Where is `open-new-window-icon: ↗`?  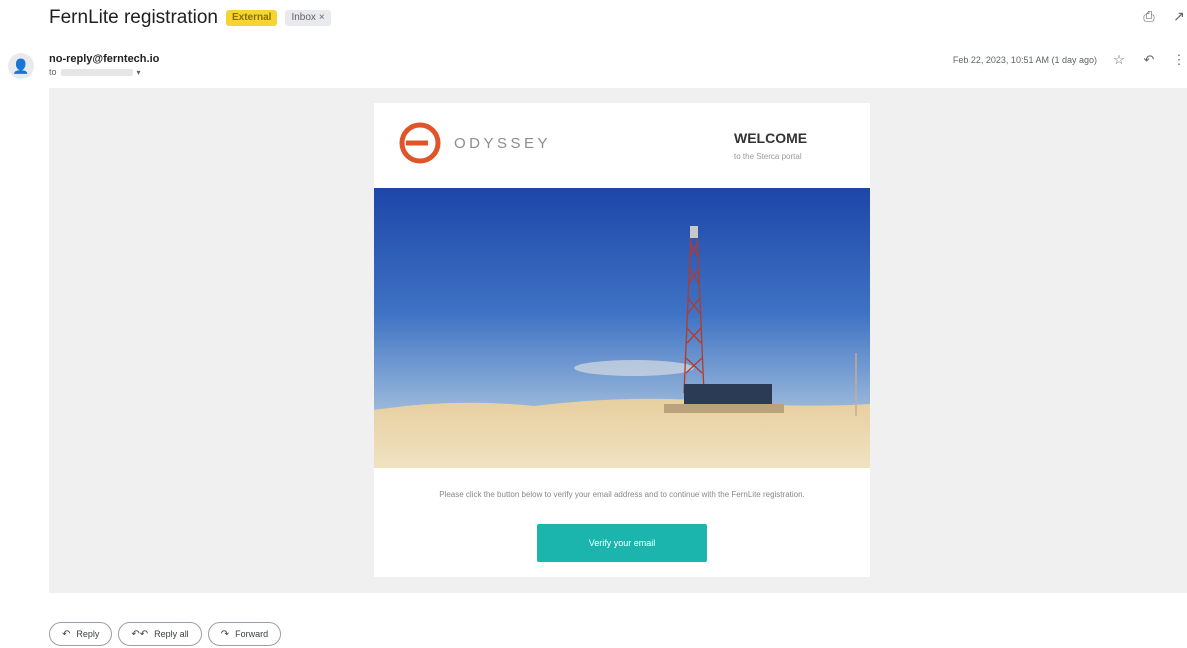 open-new-window-icon: ↗ is located at coordinates (1179, 16).